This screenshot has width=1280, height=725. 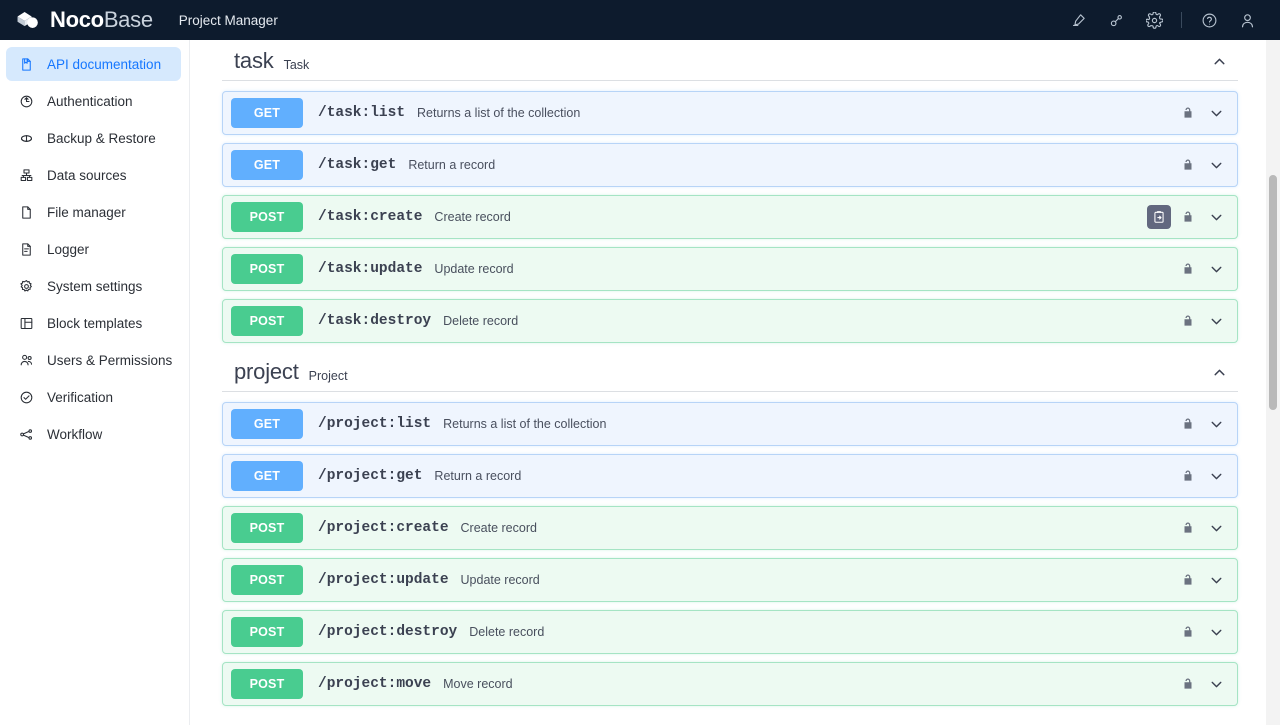 I want to click on operation-path: /task:get, so click(x=357, y=165).